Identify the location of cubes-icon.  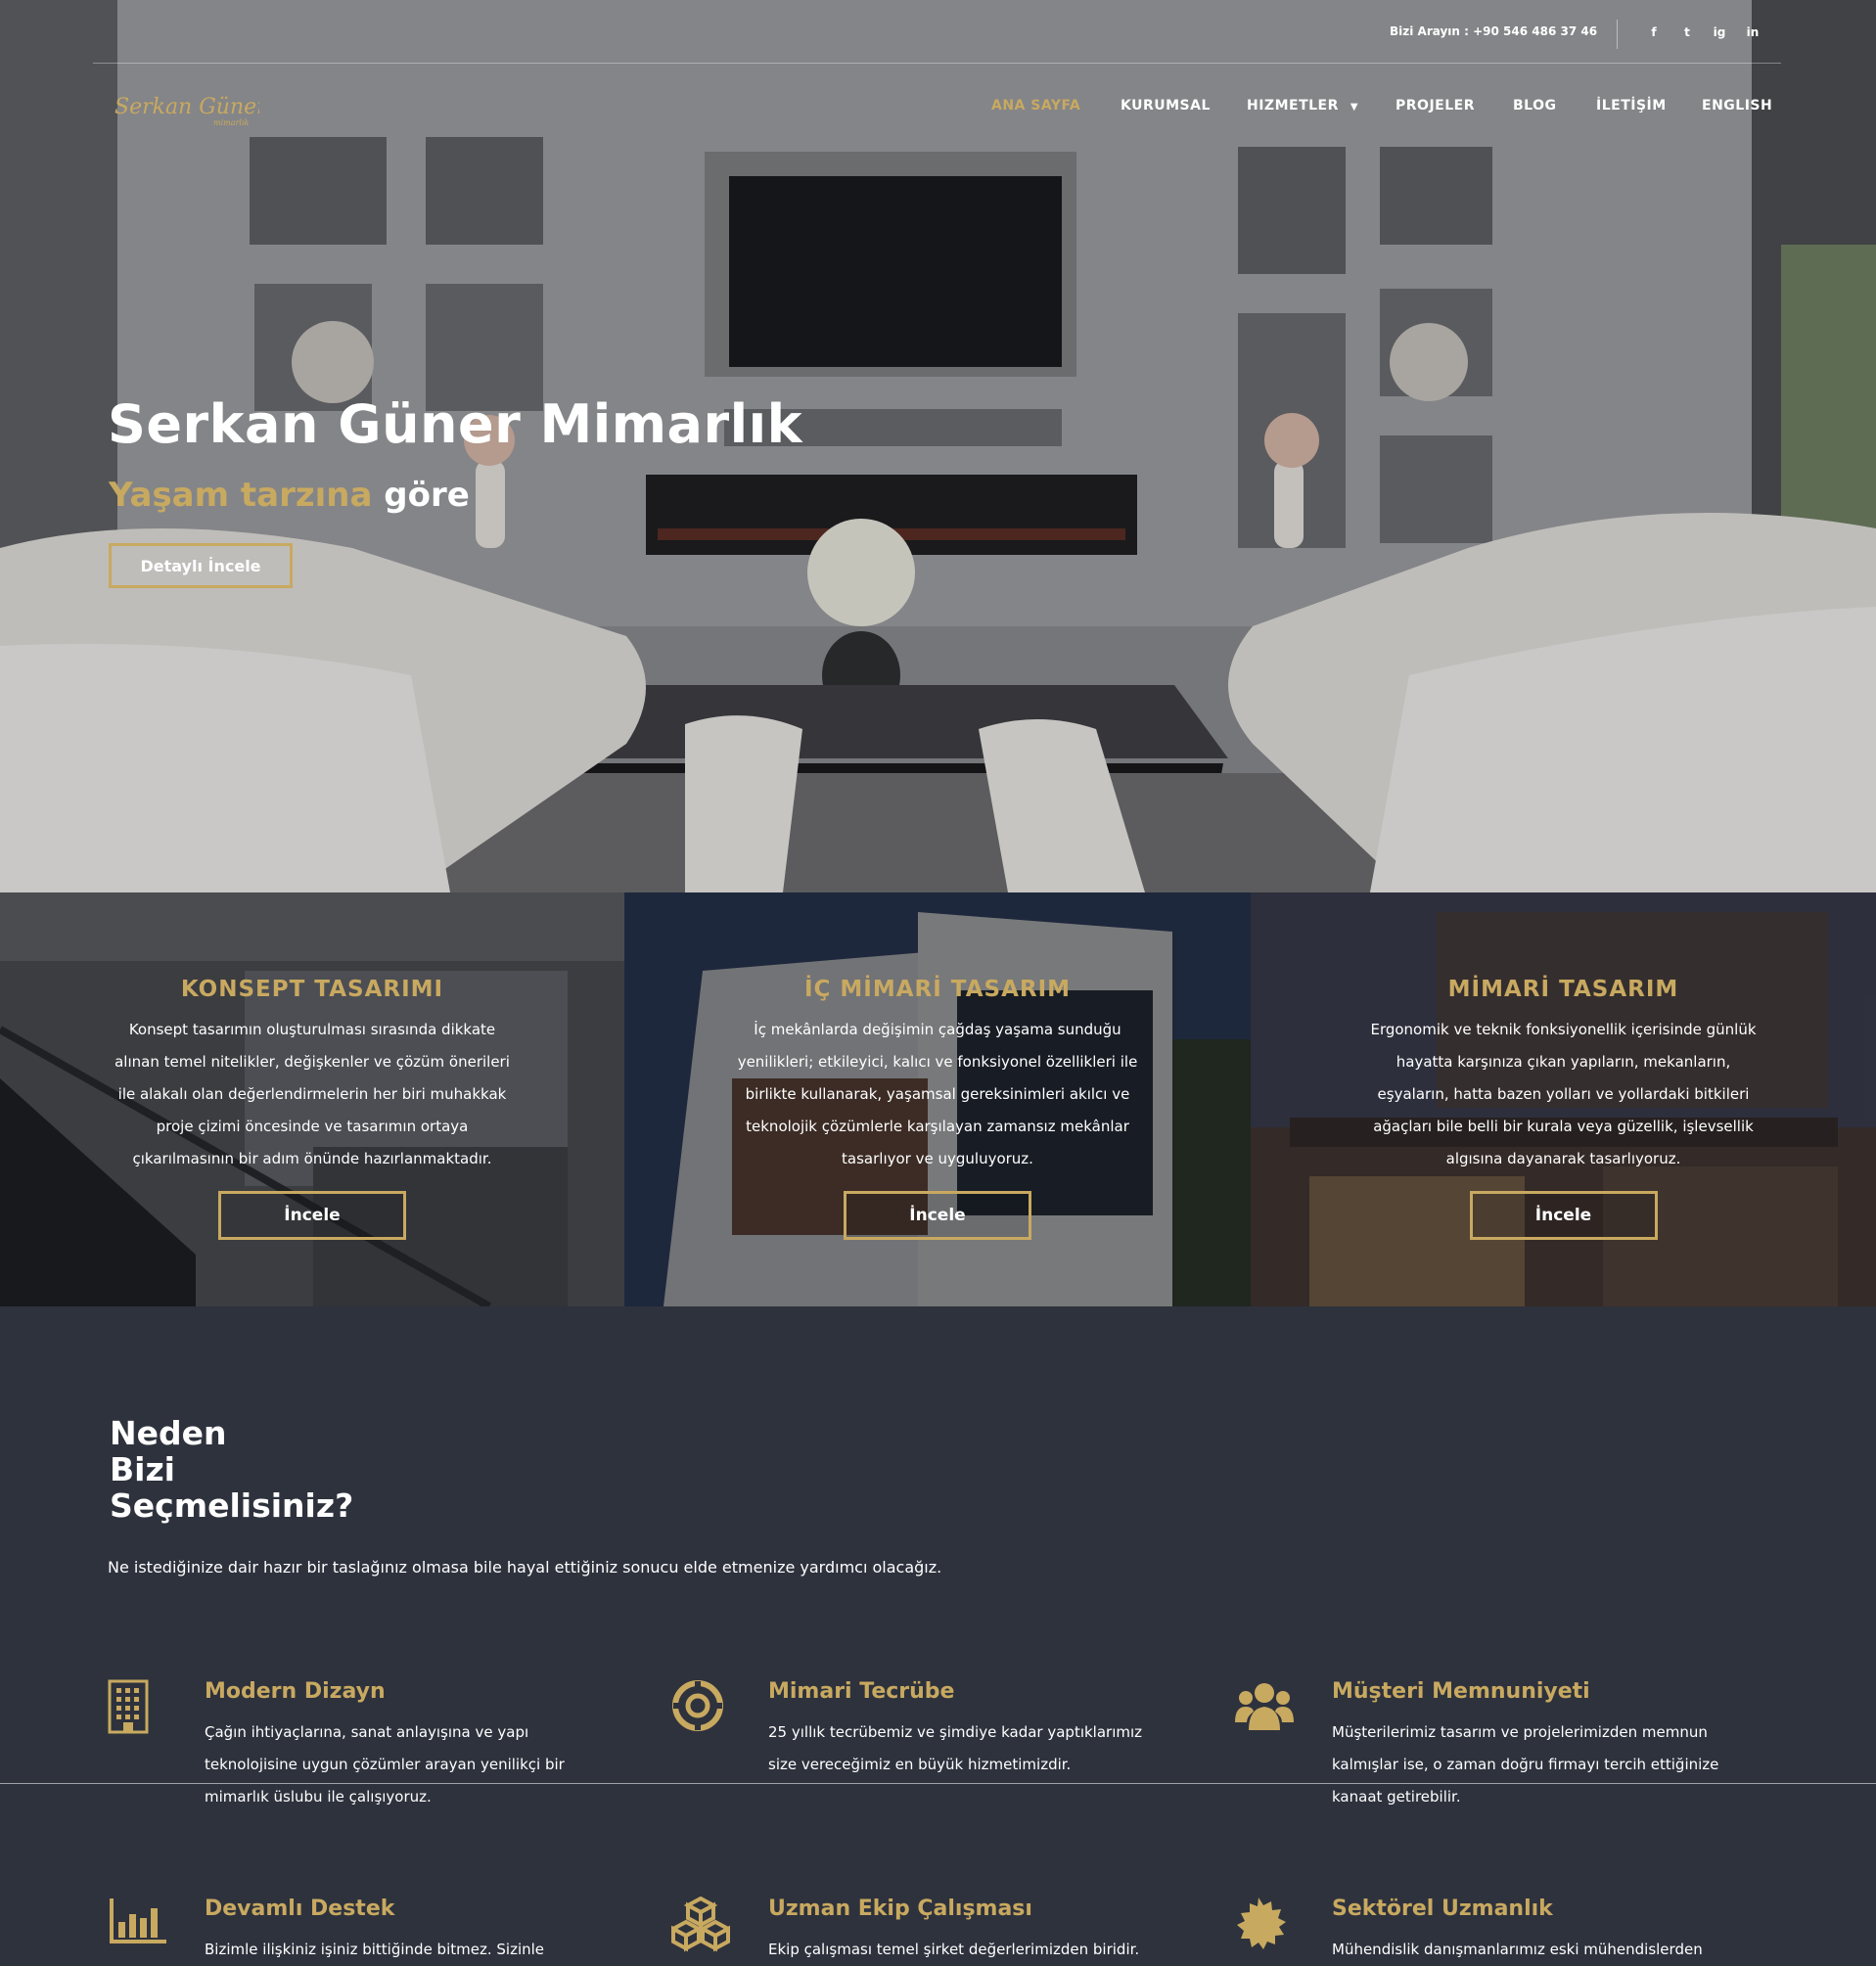
(700, 1924).